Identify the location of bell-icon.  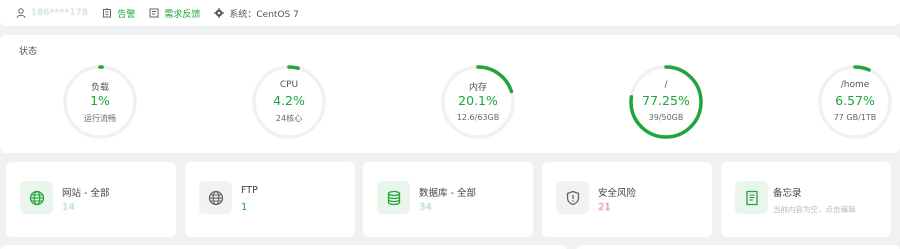
(107, 13).